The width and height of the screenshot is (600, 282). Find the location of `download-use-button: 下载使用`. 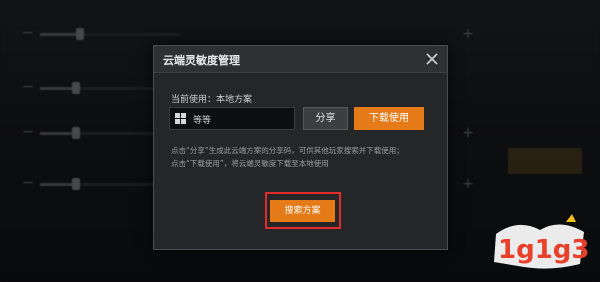

download-use-button: 下载使用 is located at coordinates (389, 118).